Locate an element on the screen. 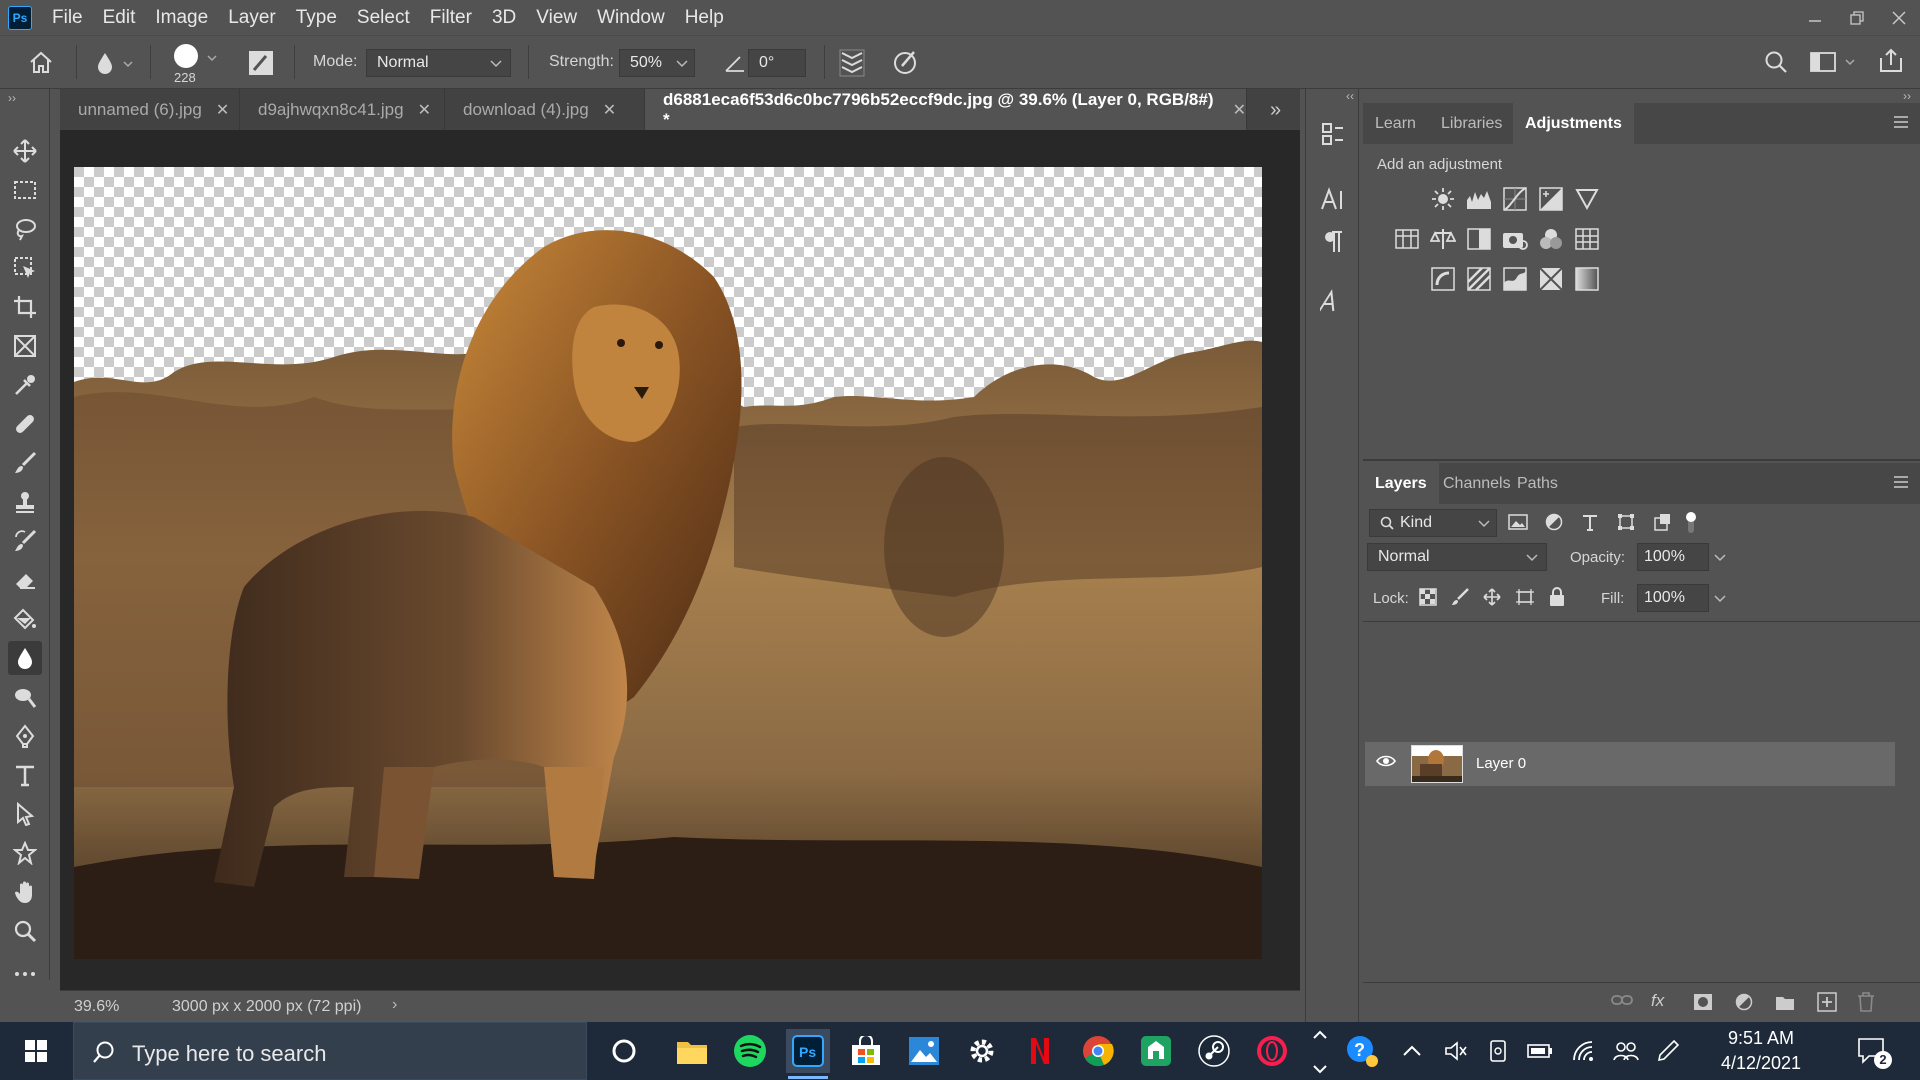 The height and width of the screenshot is (1080, 1920). new-group-button is located at coordinates (1785, 1002).